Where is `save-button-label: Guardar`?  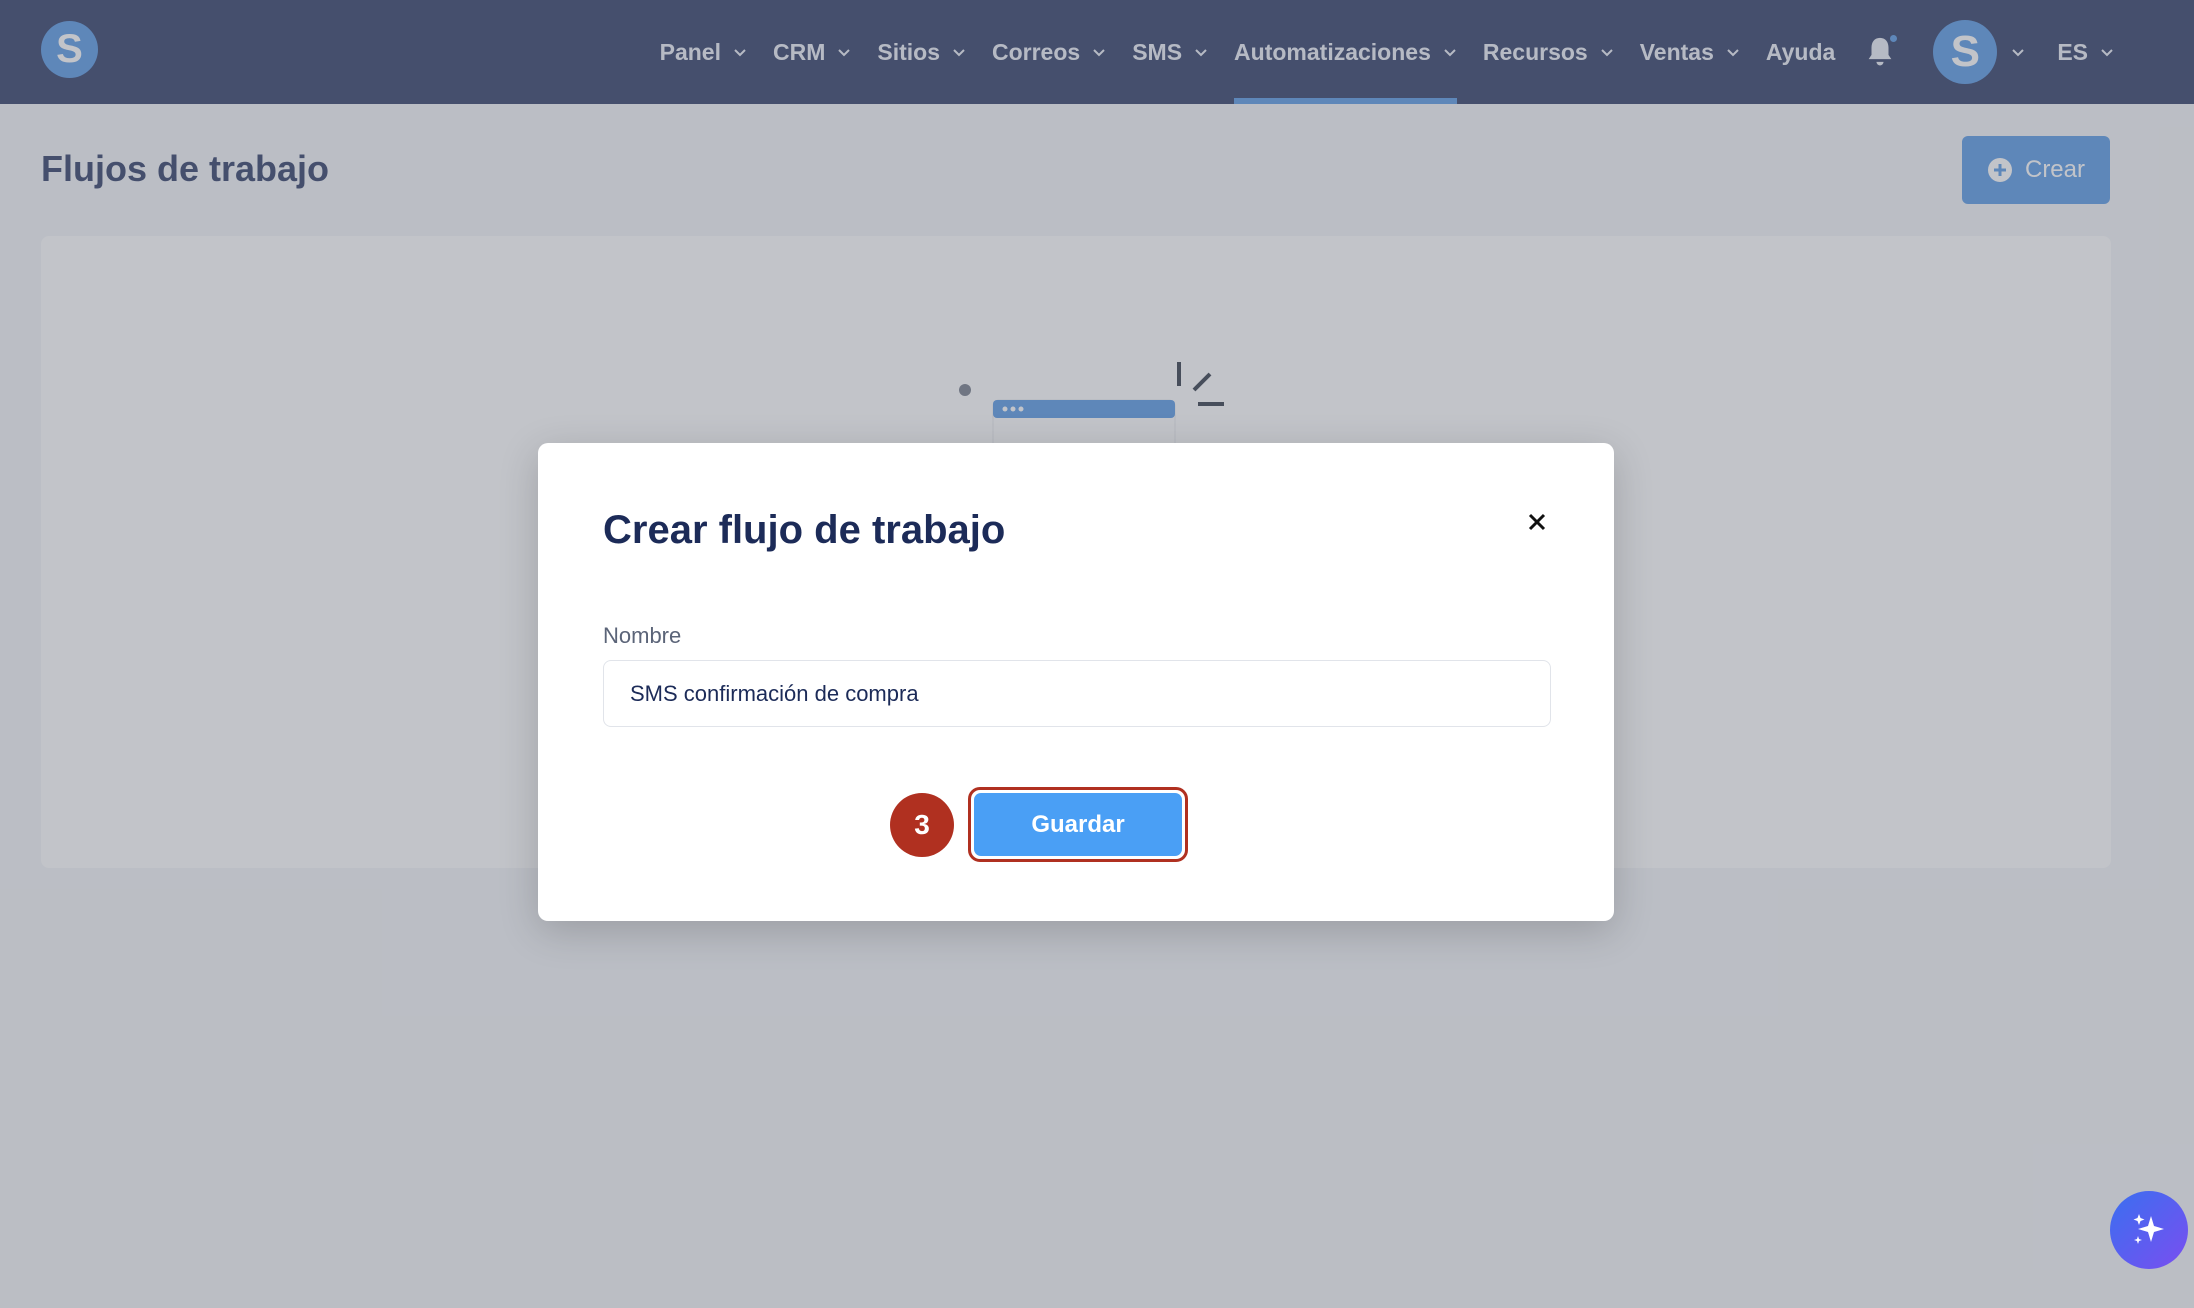
save-button-label: Guardar is located at coordinates (1078, 824).